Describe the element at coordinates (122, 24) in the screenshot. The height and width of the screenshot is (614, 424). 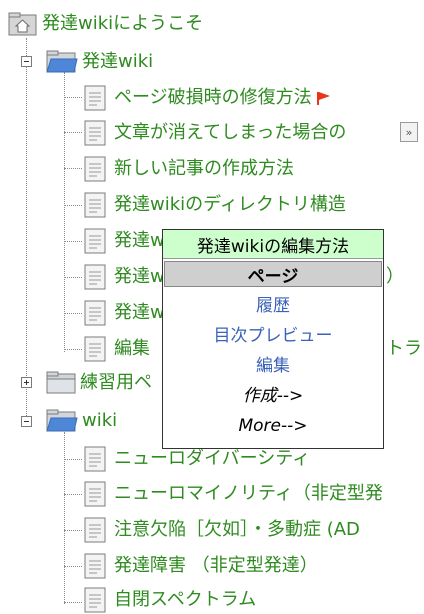
I see `root-link: 発達wikiにようこそ` at that location.